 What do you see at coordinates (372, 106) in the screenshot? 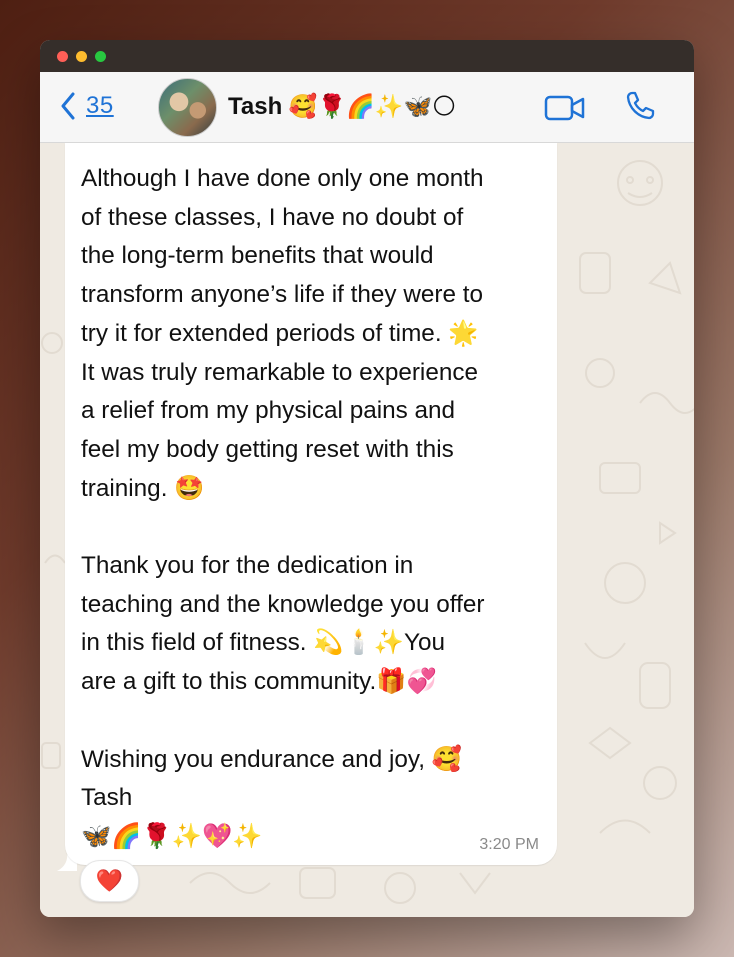
I see `contact-emojis: 🥰🌹🌈✨🦋🌕` at bounding box center [372, 106].